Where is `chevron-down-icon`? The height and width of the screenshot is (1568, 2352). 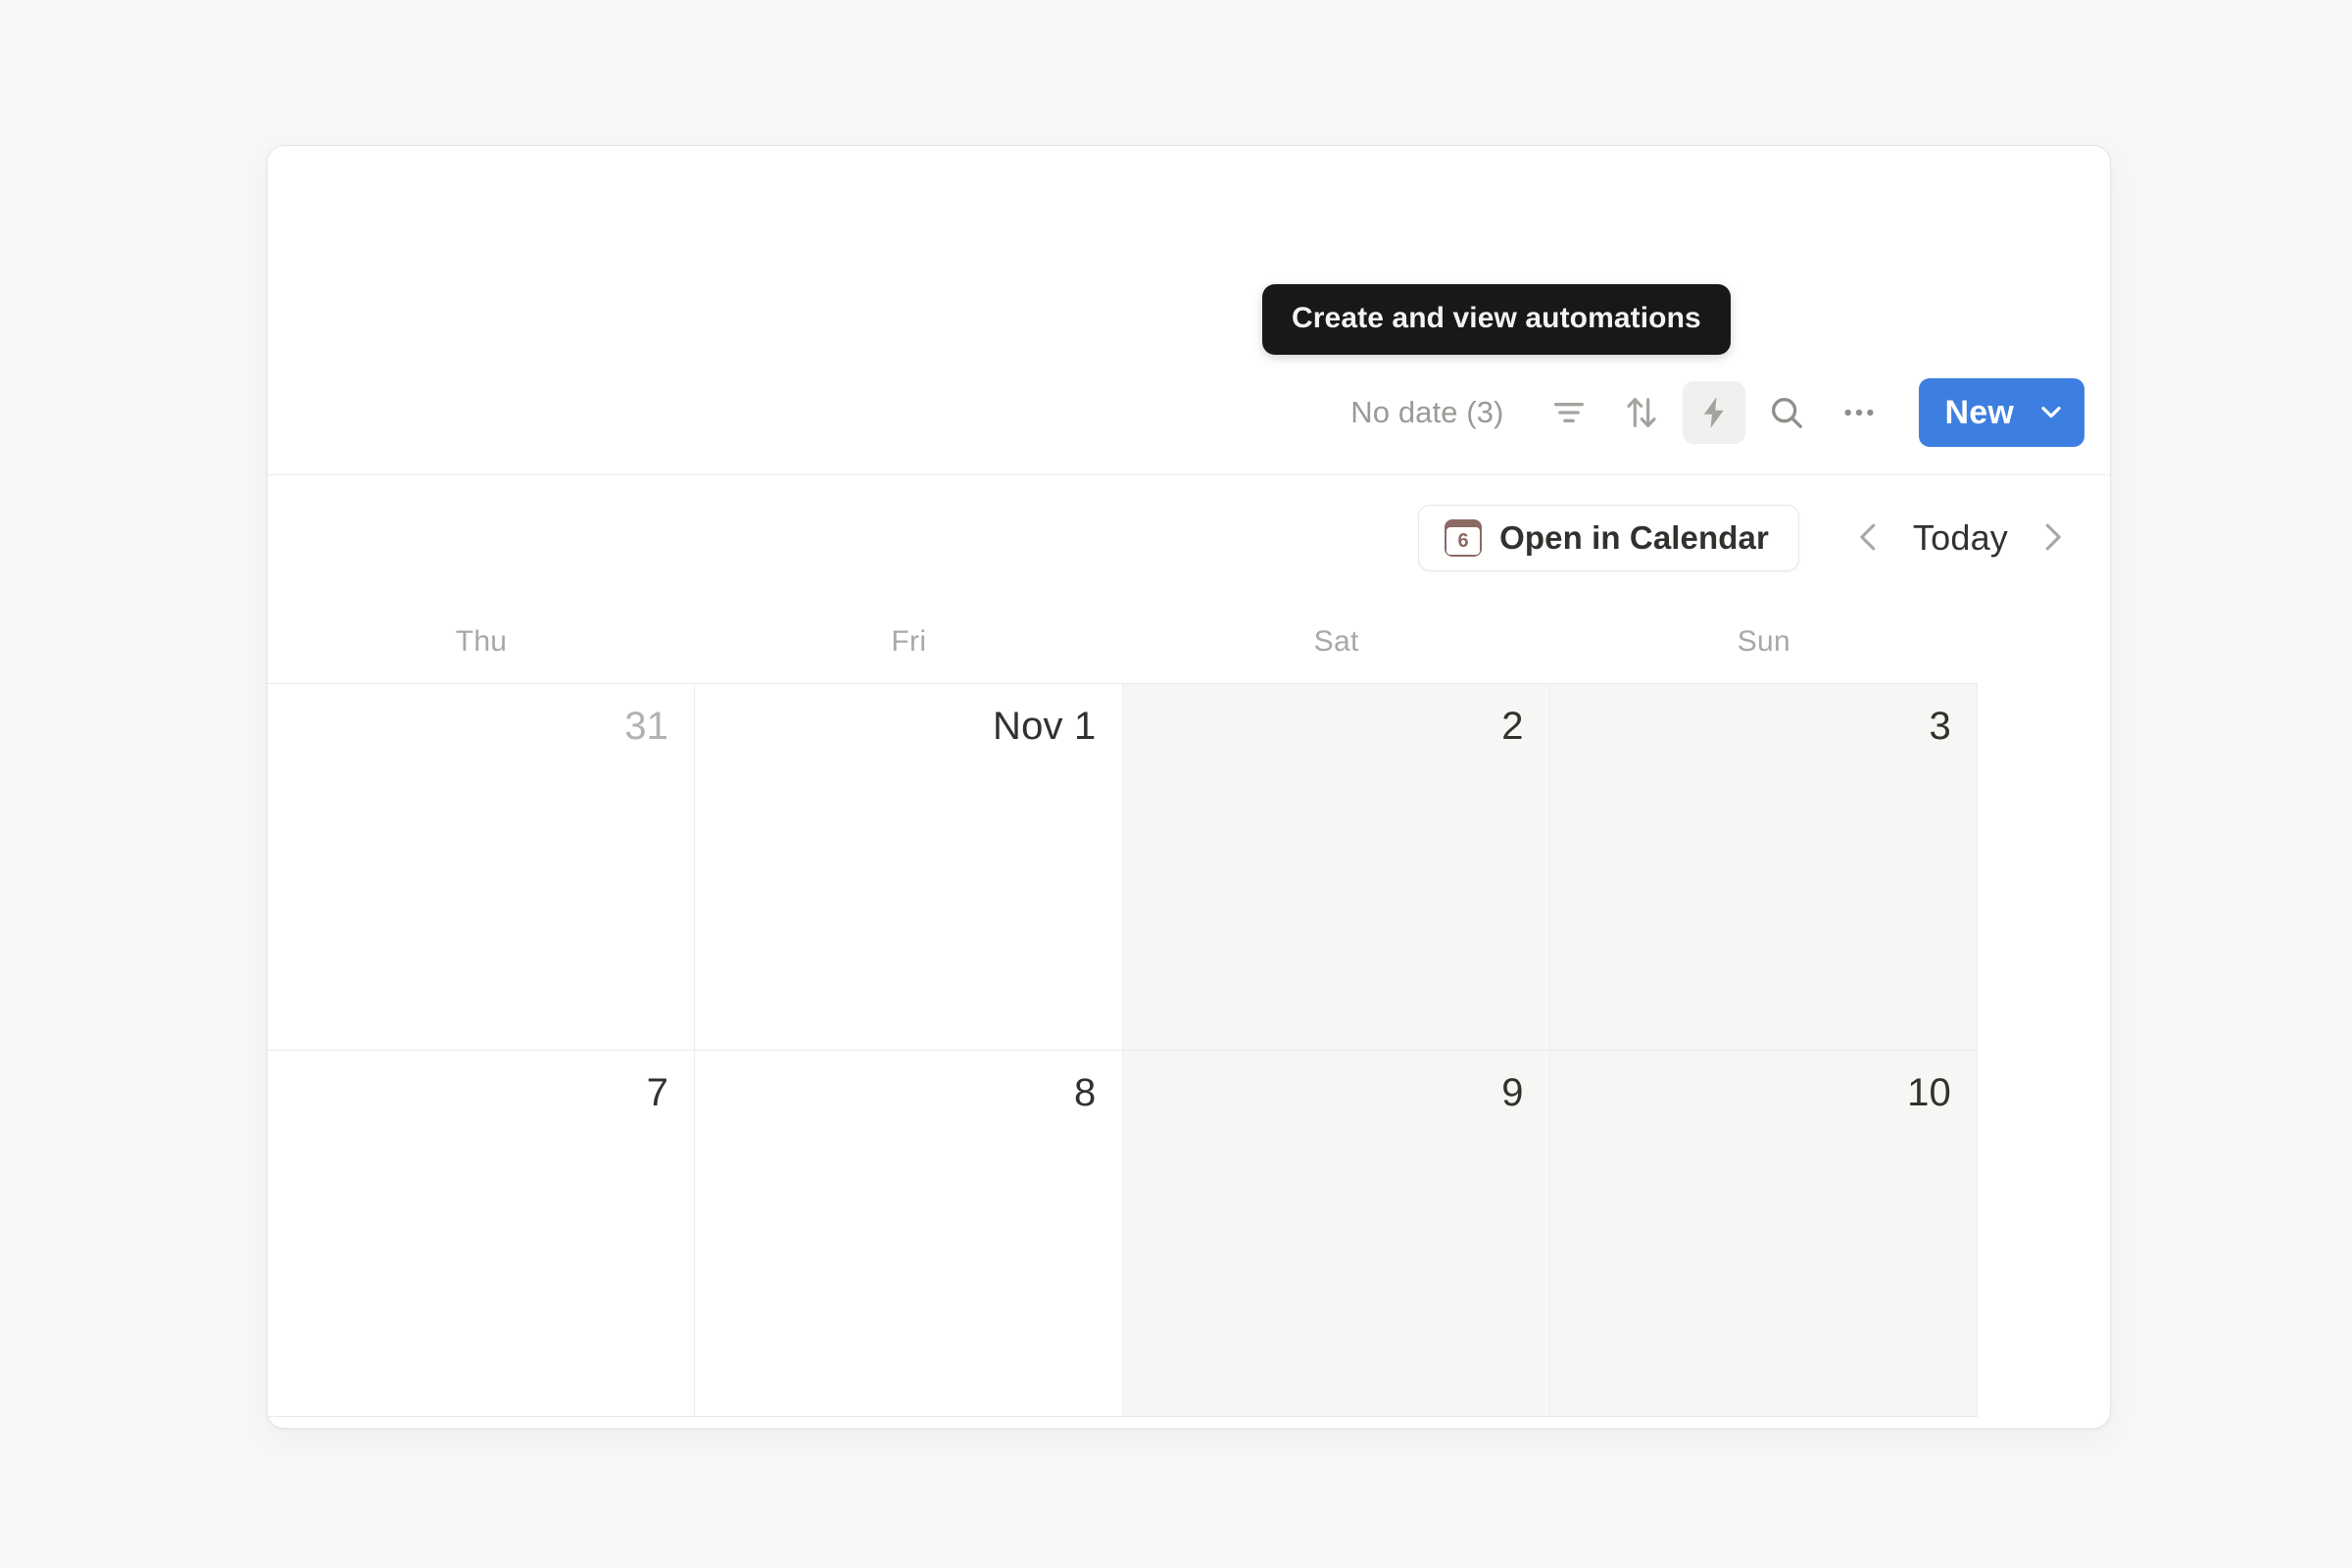 chevron-down-icon is located at coordinates (2051, 413).